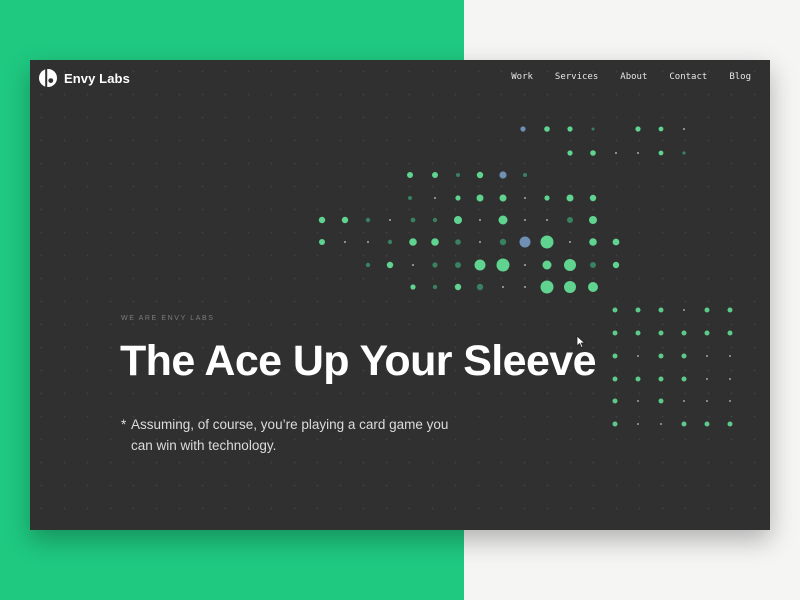 This screenshot has width=800, height=600. I want to click on nav-item-services: Services, so click(576, 77).